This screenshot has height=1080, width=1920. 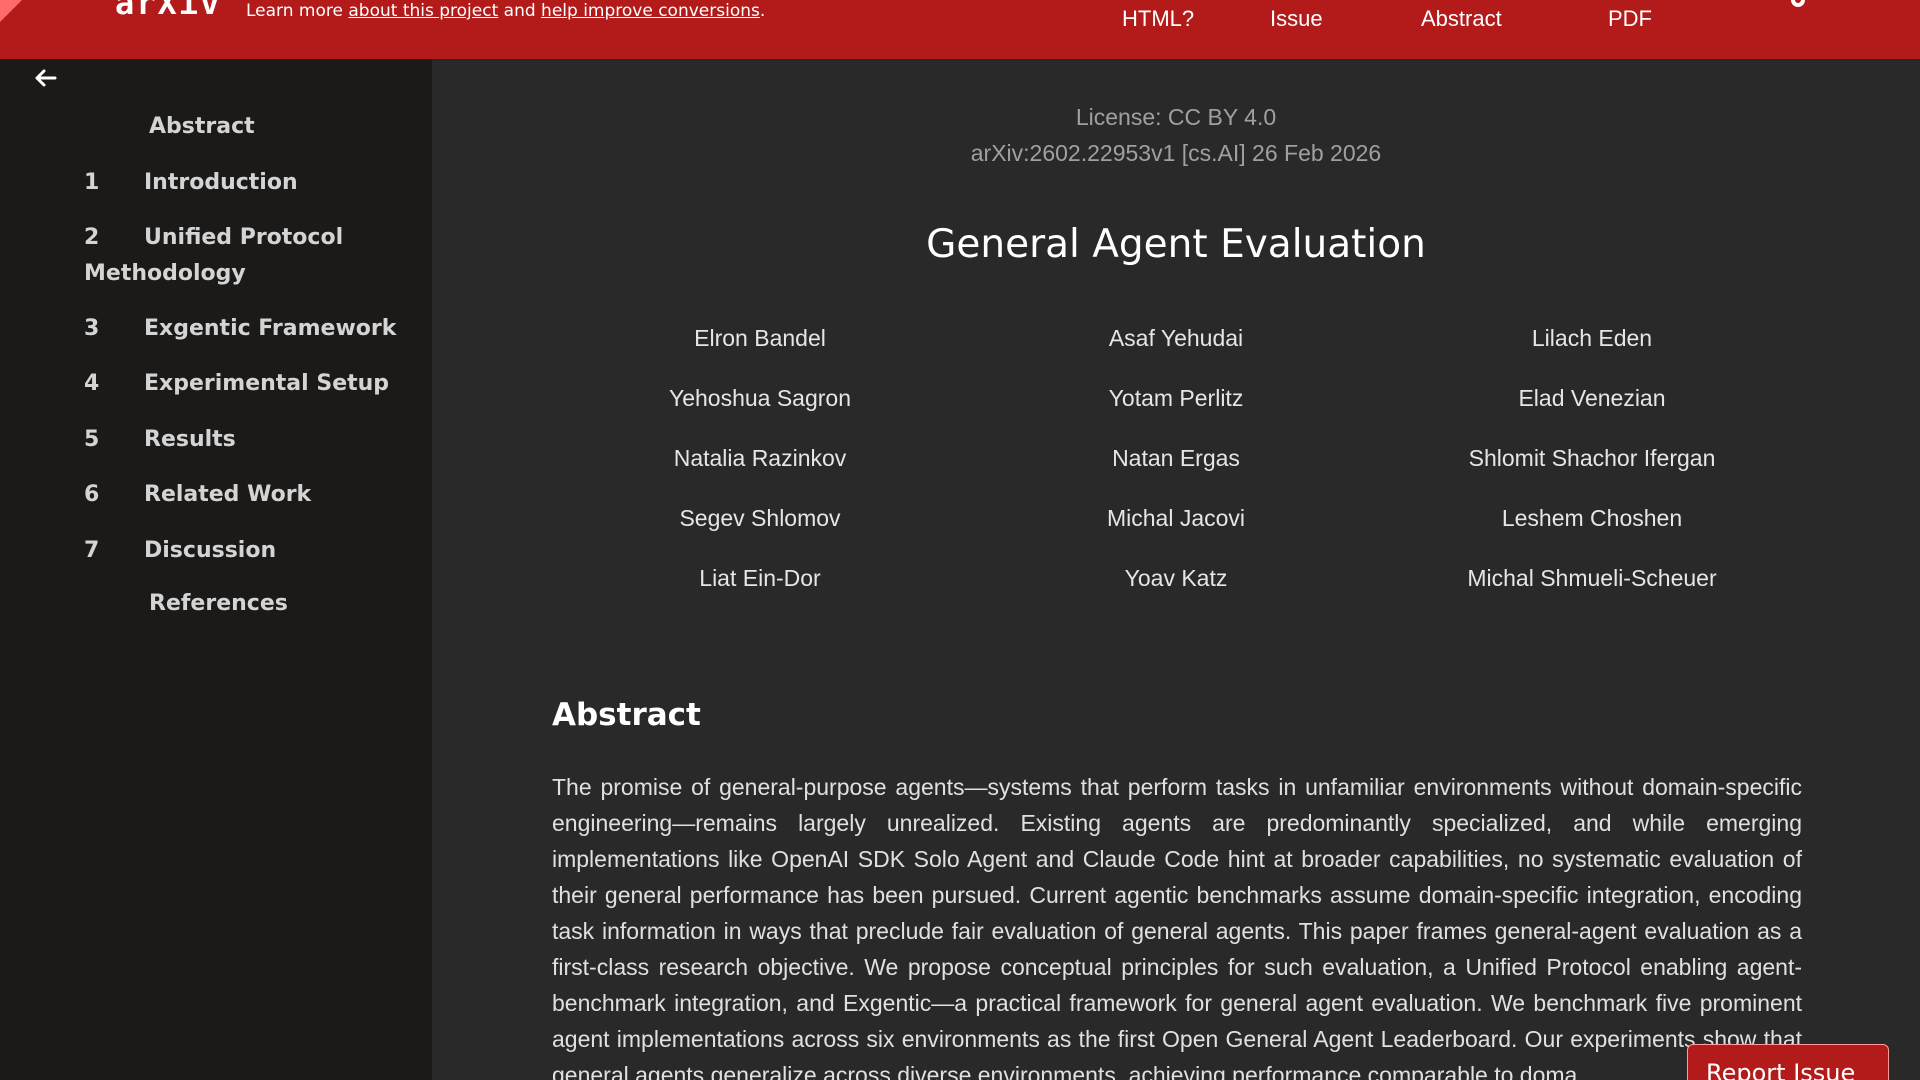 I want to click on toc-item-unified-protocol: 2 Unified Protocol Methodology, so click(x=254, y=257).